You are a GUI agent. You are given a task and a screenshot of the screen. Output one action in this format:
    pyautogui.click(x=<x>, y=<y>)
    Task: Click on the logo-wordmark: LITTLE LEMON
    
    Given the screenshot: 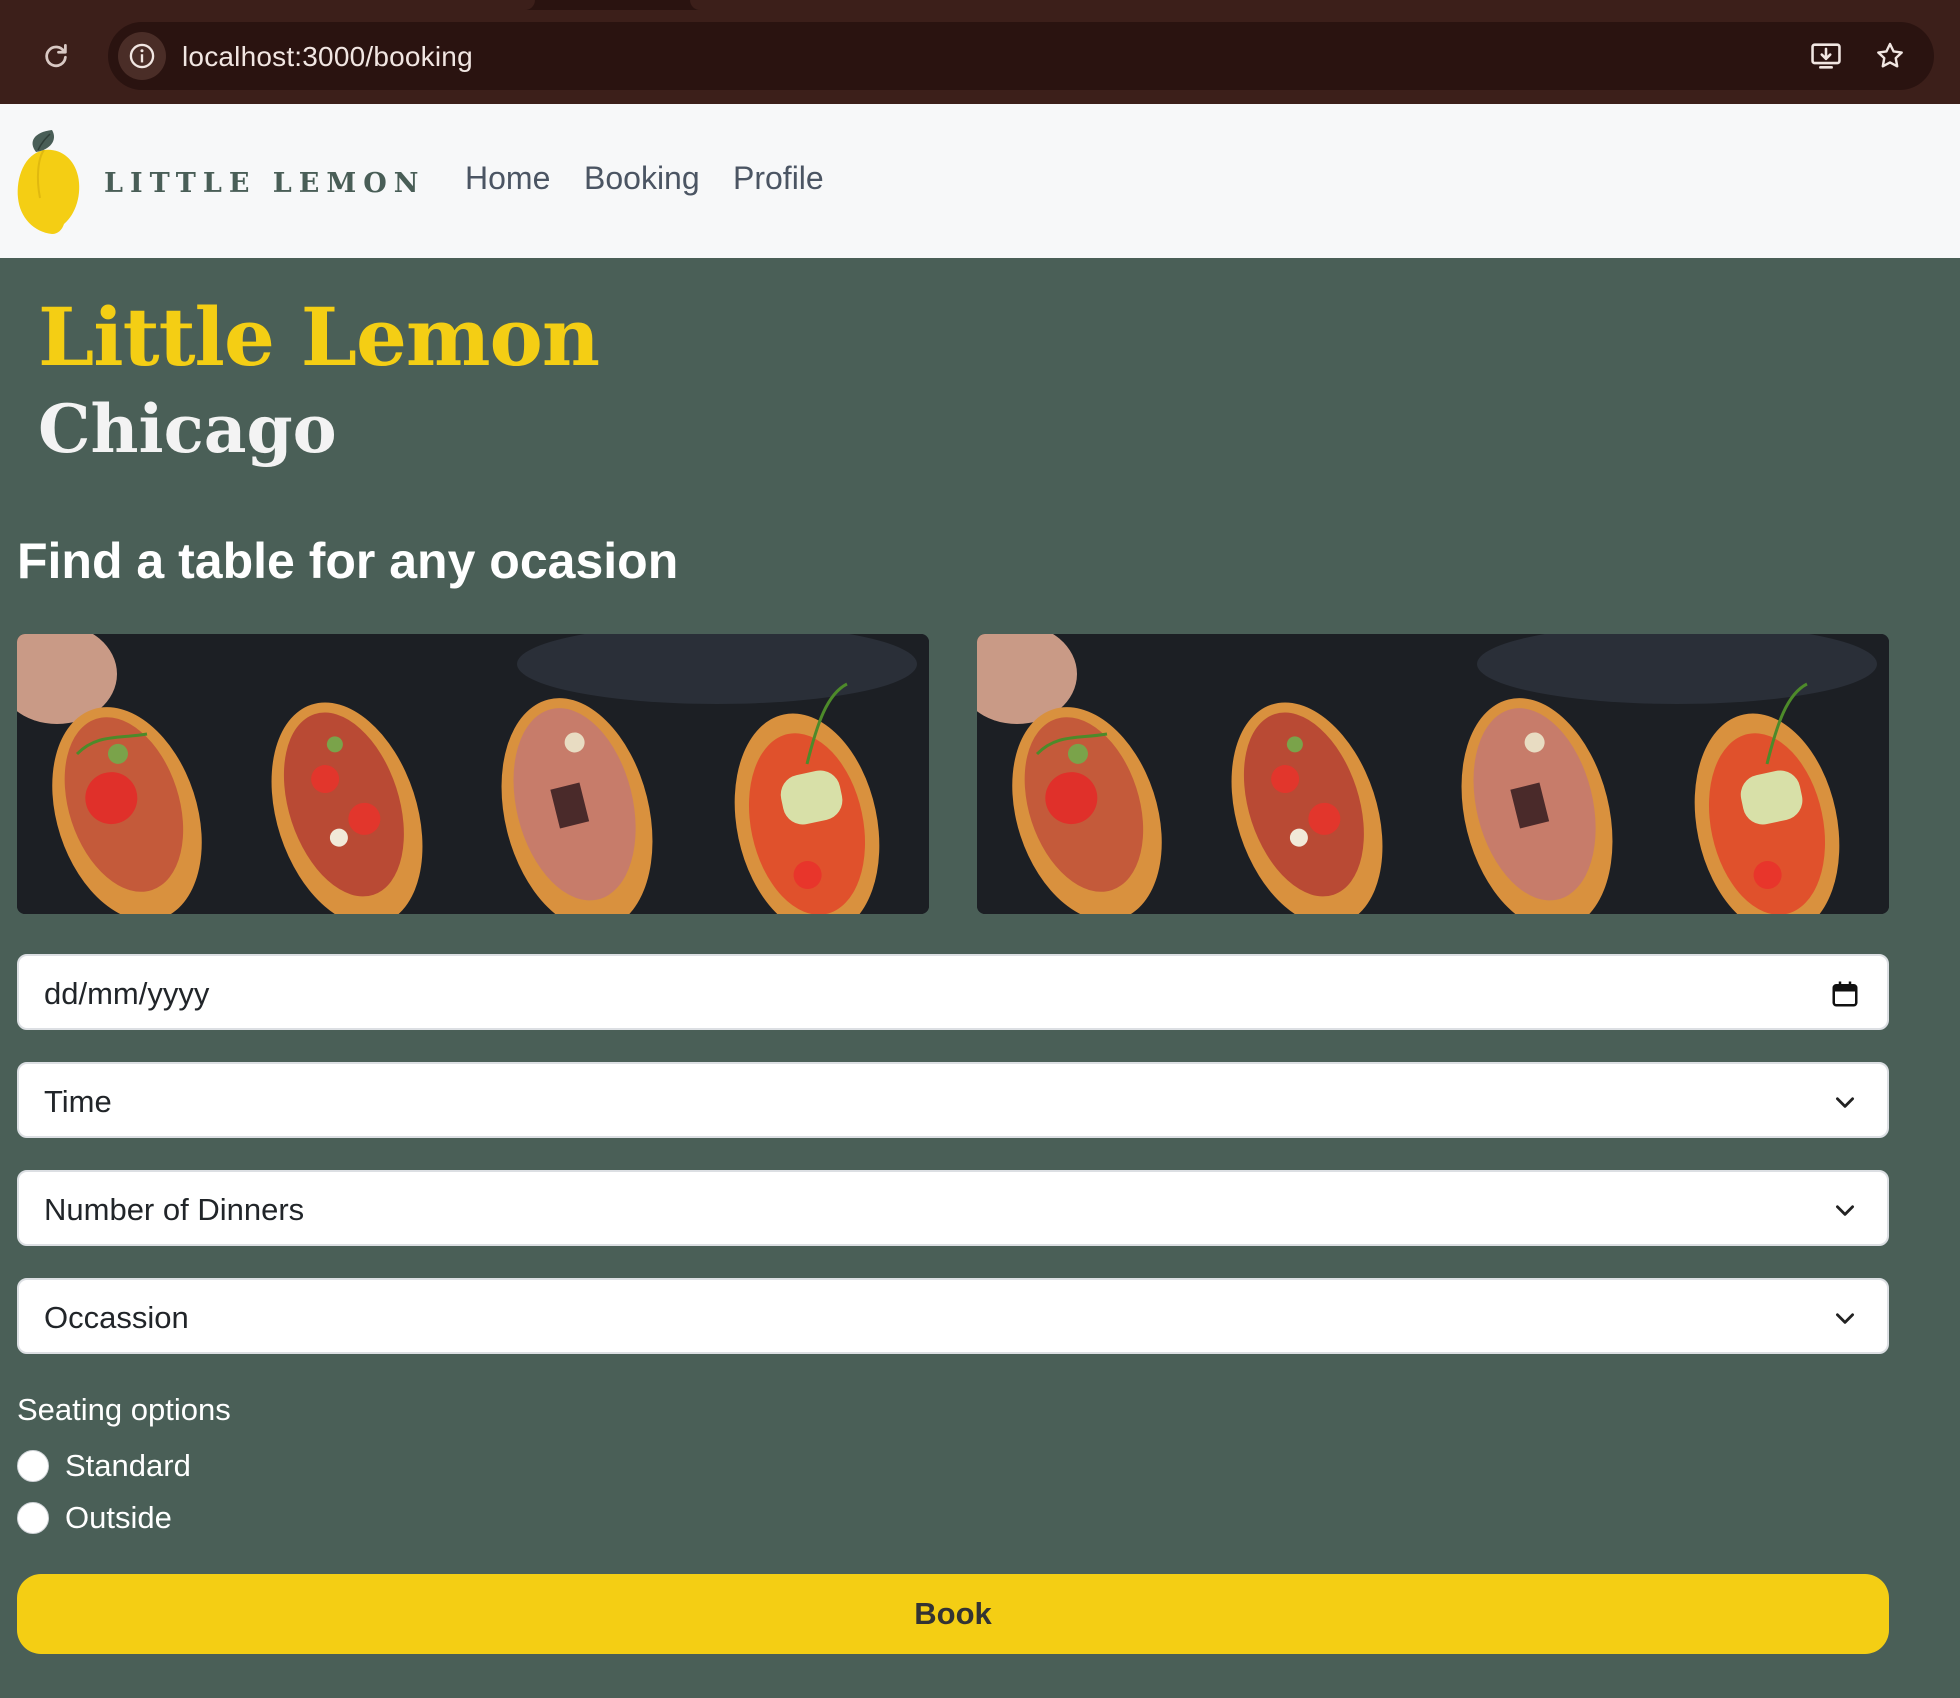 What is the action you would take?
    pyautogui.click(x=264, y=183)
    